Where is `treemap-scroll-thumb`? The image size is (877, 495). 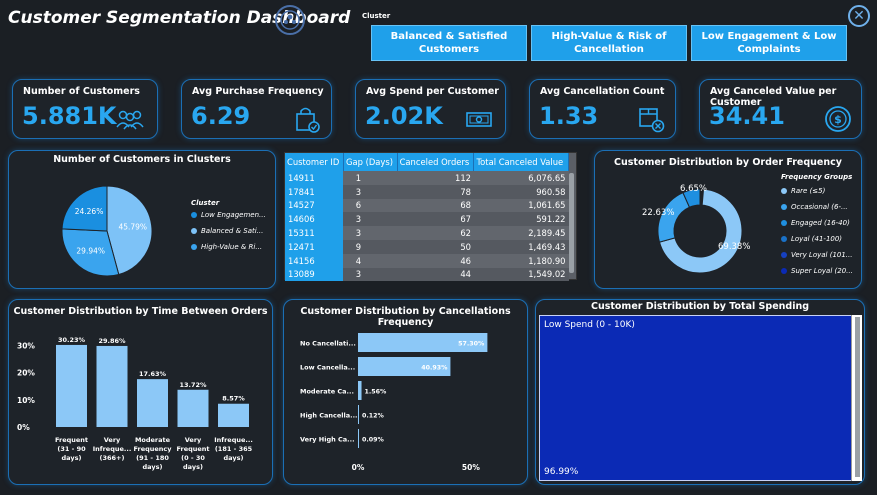 treemap-scroll-thumb is located at coordinates (857, 397).